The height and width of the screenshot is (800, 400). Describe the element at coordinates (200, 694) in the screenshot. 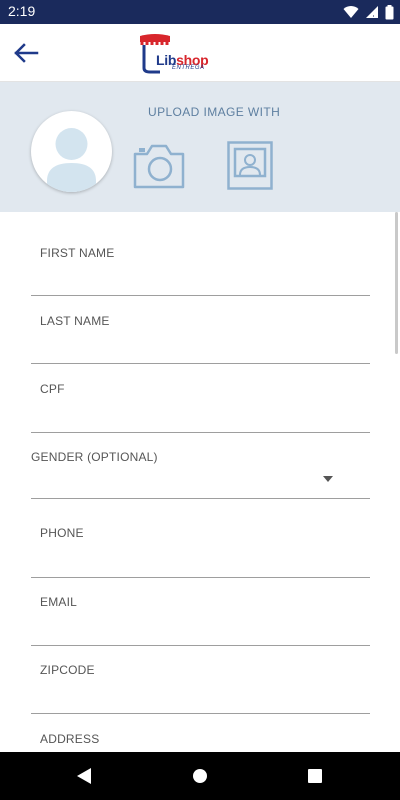

I see `zipcode-input` at that location.